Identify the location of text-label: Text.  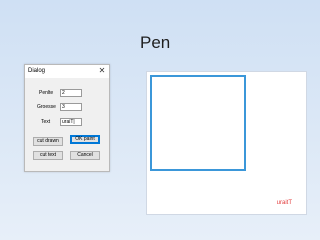
(46, 122).